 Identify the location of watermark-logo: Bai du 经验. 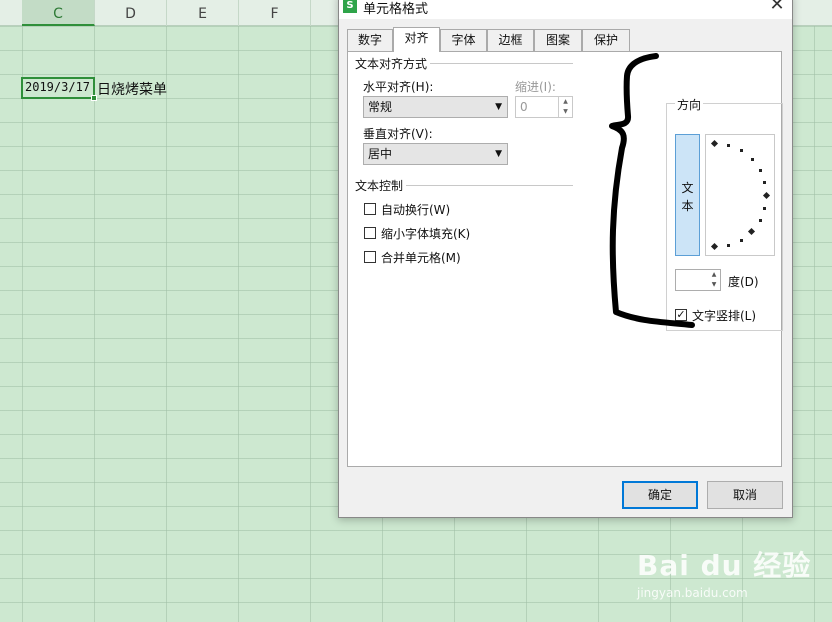
(724, 565).